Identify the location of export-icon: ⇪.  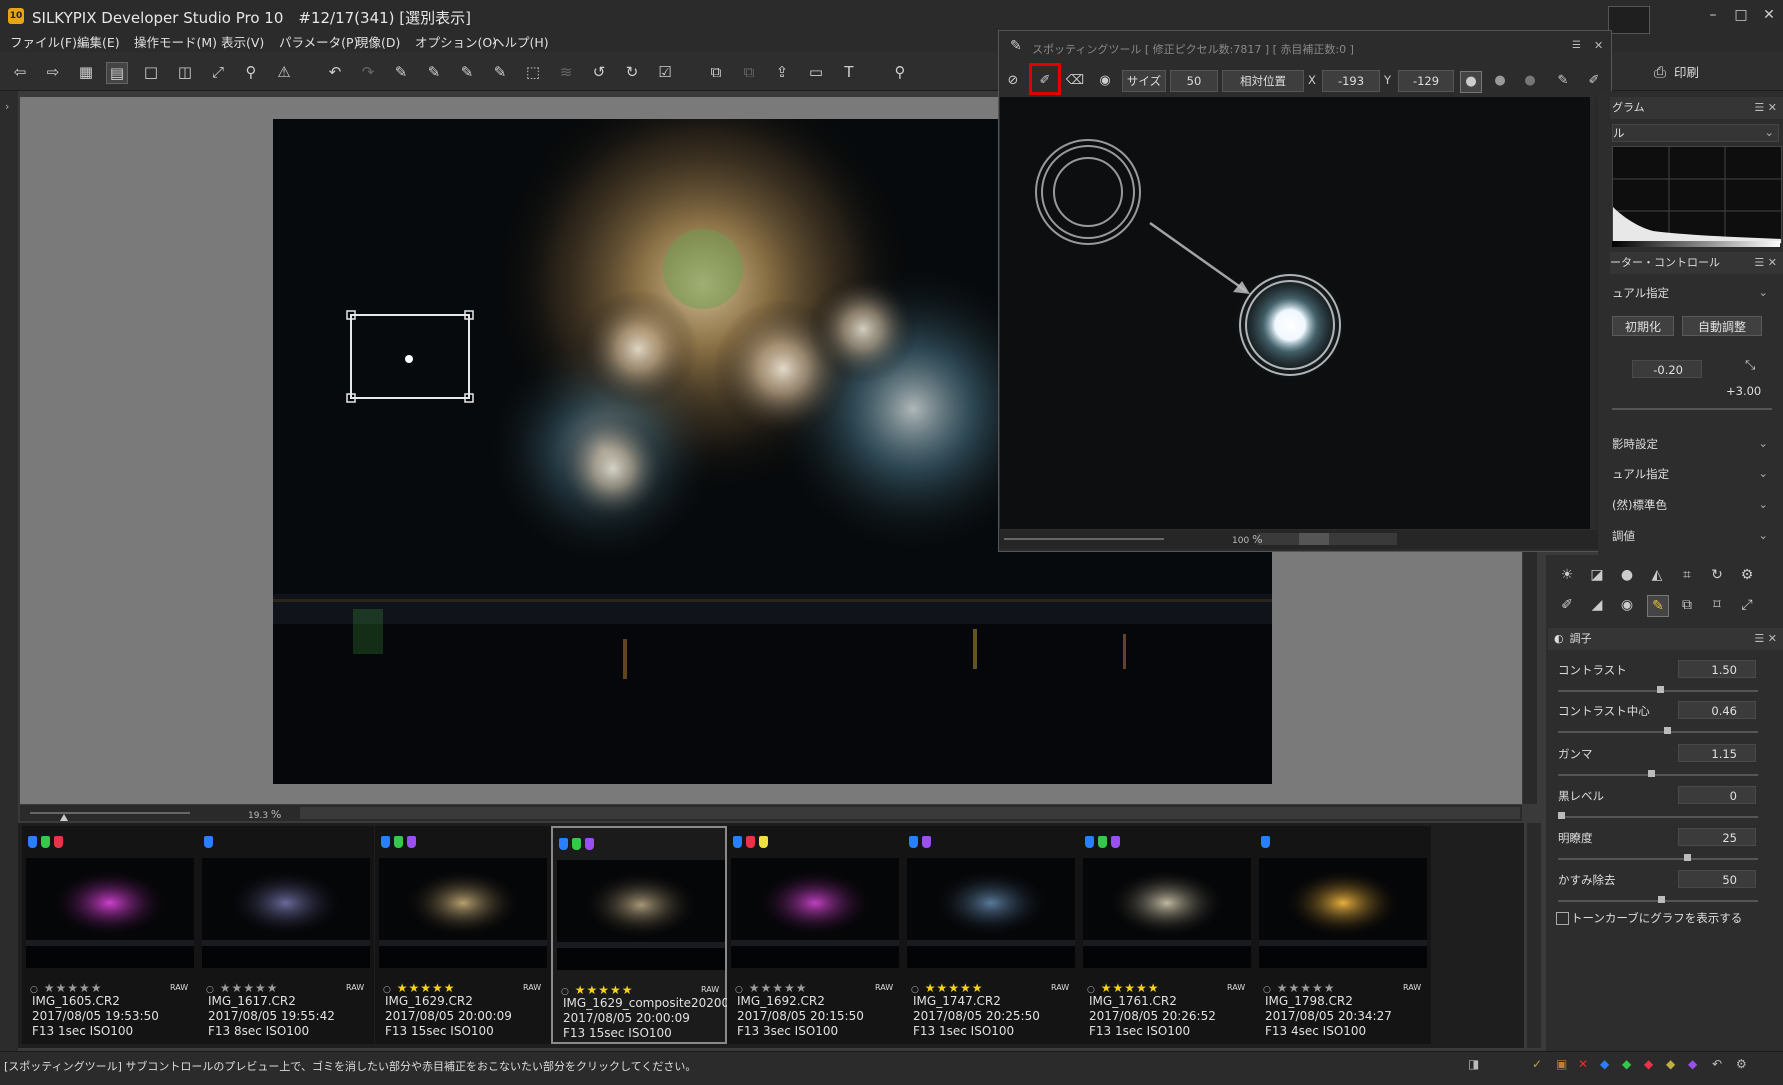
(782, 72).